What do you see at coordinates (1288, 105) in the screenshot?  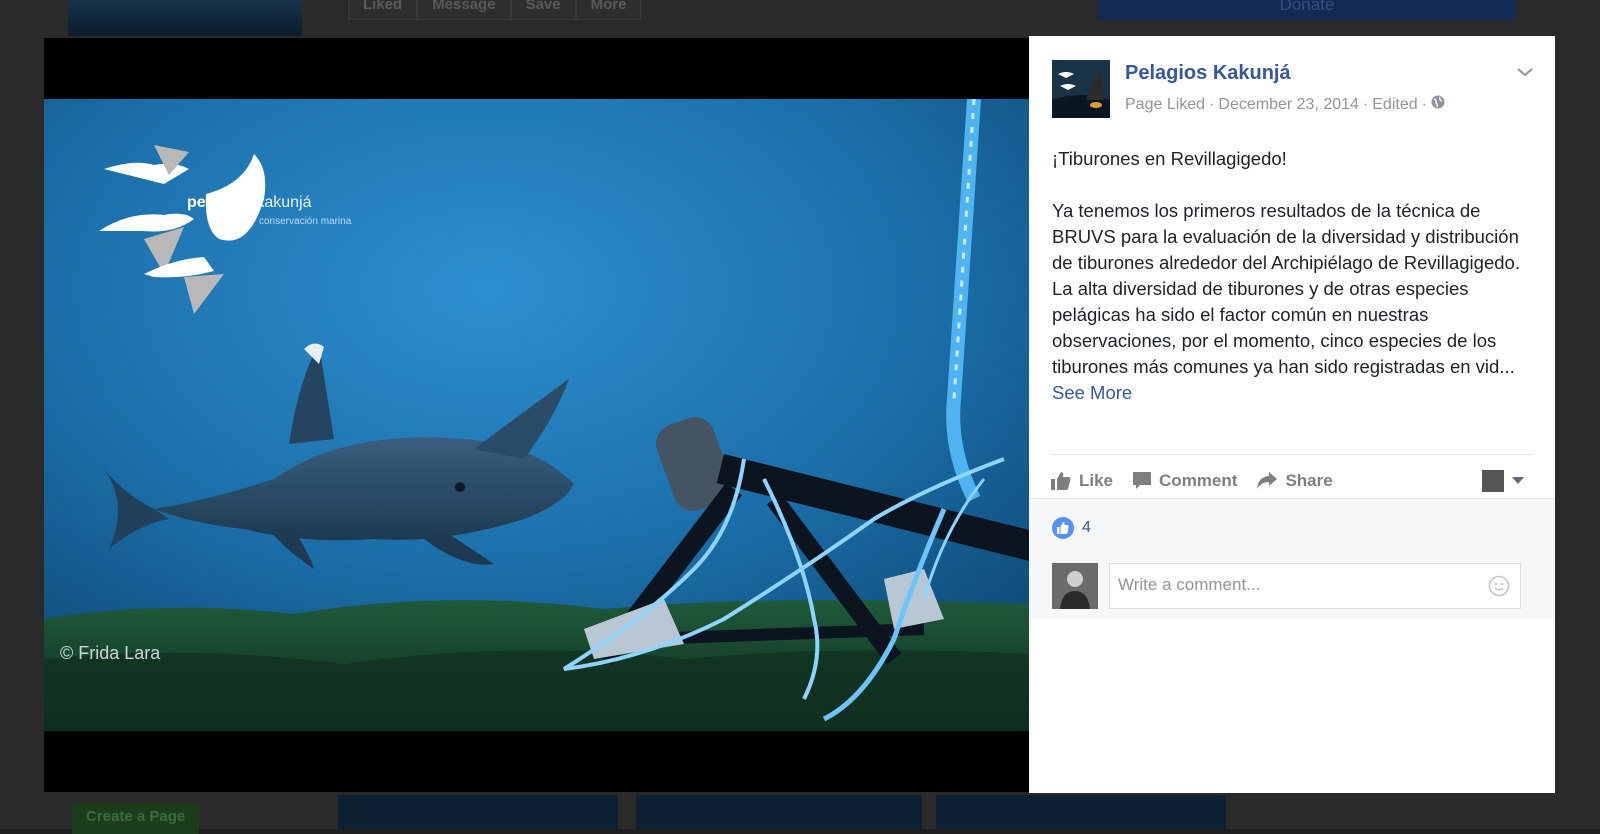 I see `post-date-link: December 23, 2014` at bounding box center [1288, 105].